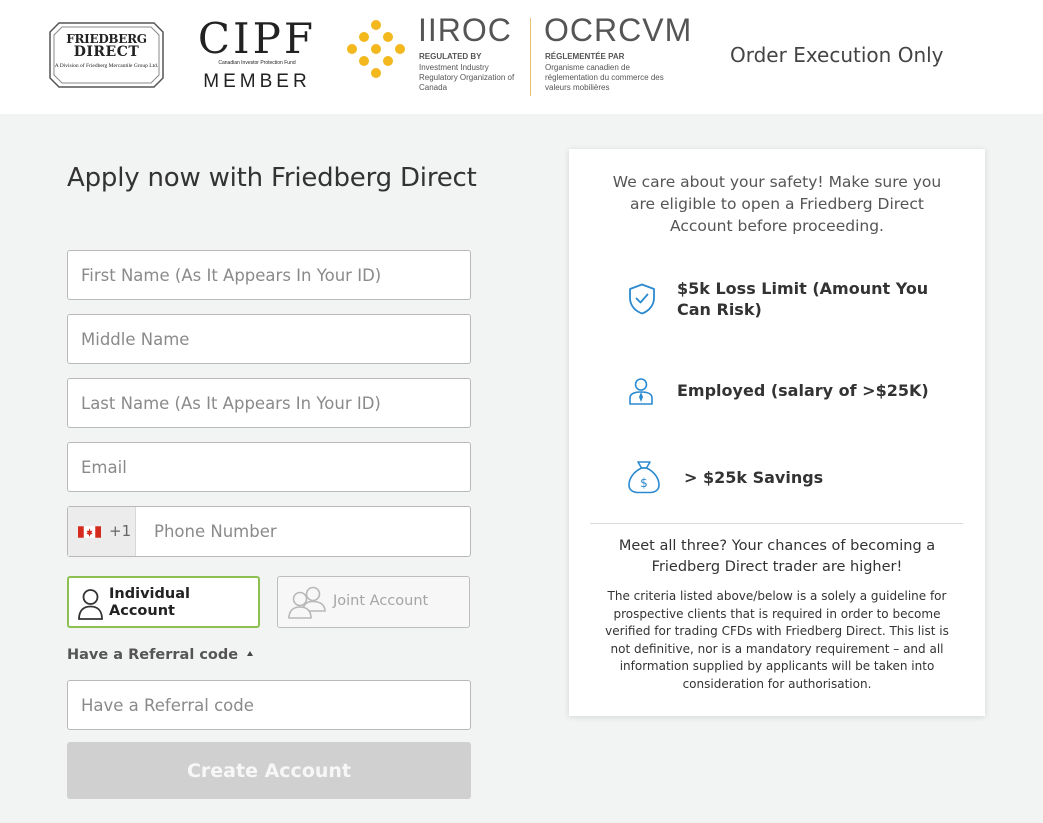 The height and width of the screenshot is (823, 1043). I want to click on criterion-savings: > $25k Savings, so click(754, 477).